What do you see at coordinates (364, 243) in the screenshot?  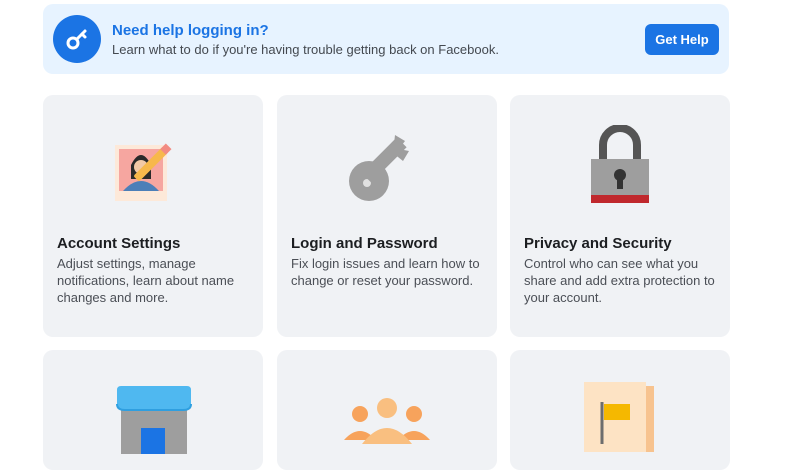 I see `card-title: Login and Password` at bounding box center [364, 243].